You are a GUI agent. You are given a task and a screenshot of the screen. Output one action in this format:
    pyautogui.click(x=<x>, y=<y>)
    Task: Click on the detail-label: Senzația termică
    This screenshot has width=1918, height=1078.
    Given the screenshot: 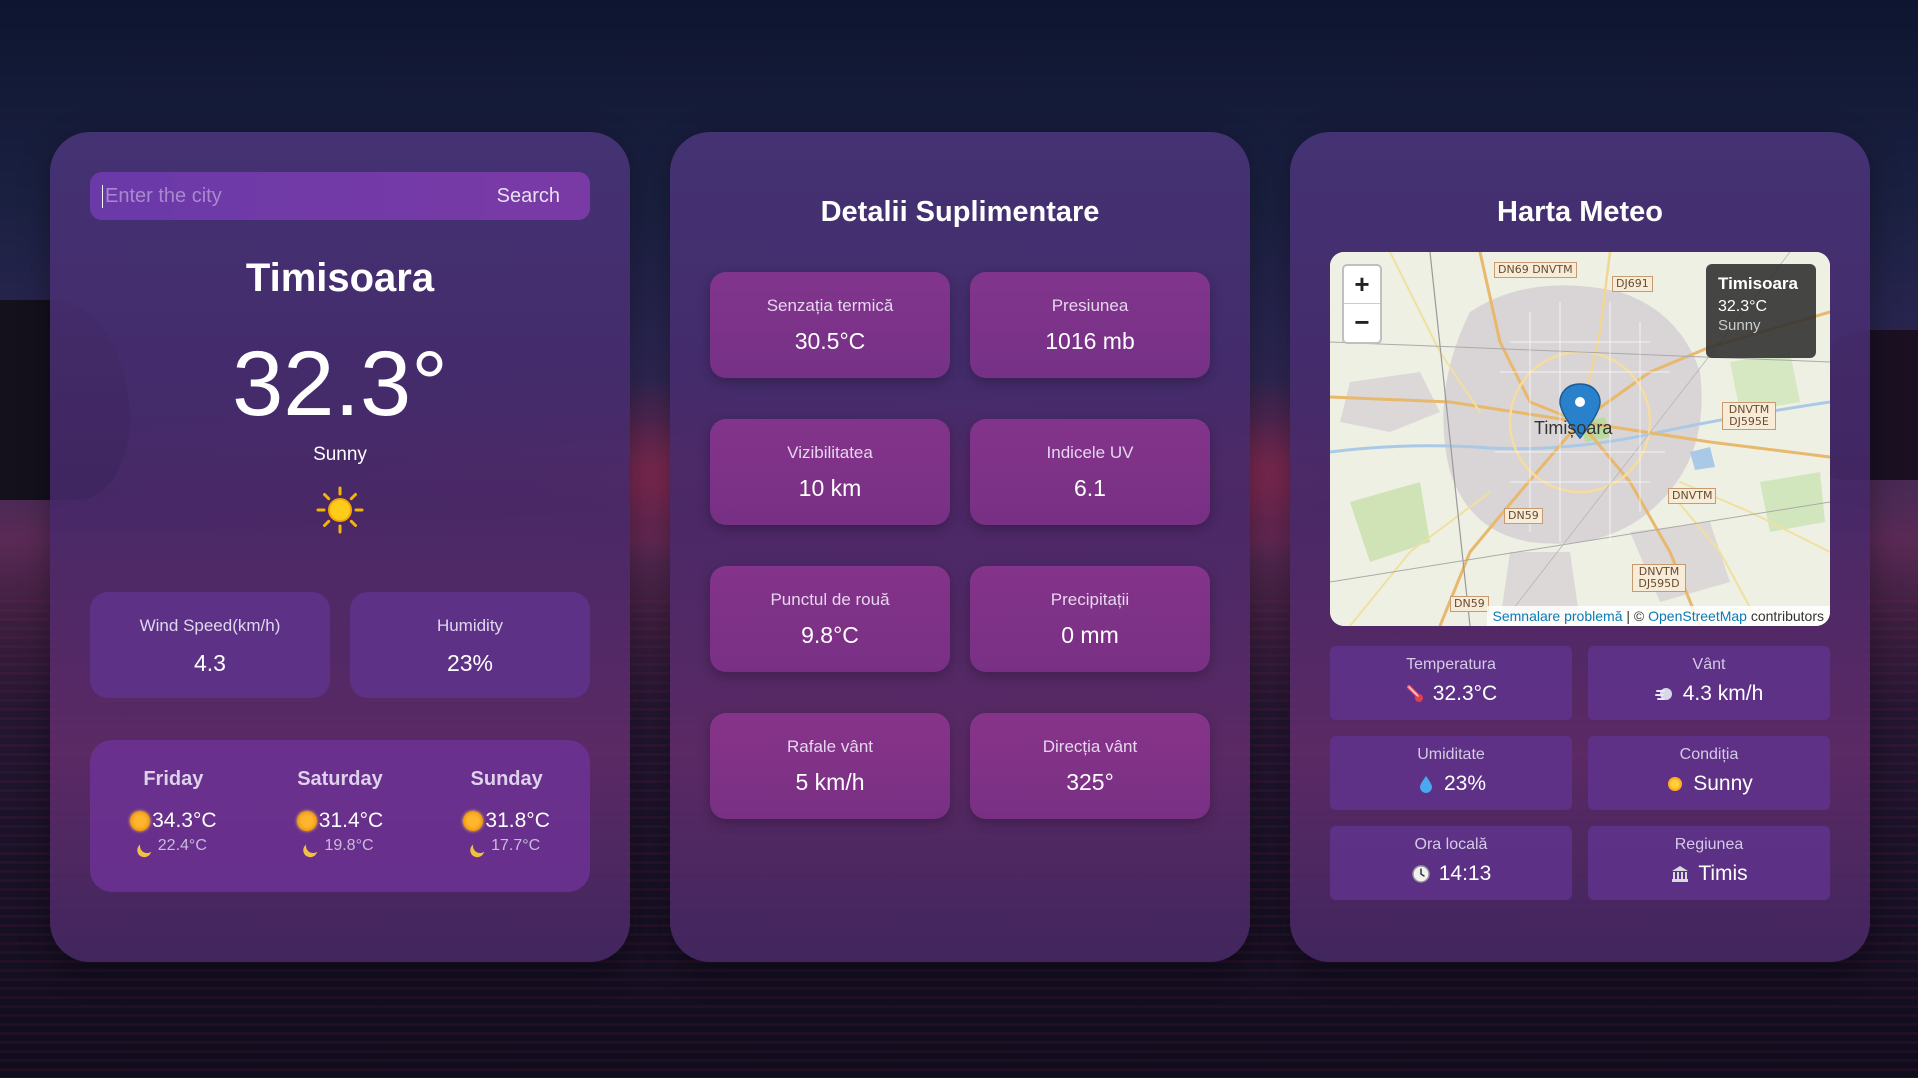 What is the action you would take?
    pyautogui.click(x=830, y=305)
    